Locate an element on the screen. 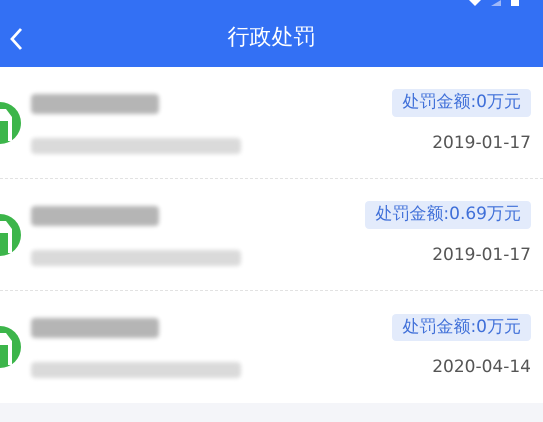 Image resolution: width=543 pixels, height=422 pixels. signal-icon is located at coordinates (496, 3).